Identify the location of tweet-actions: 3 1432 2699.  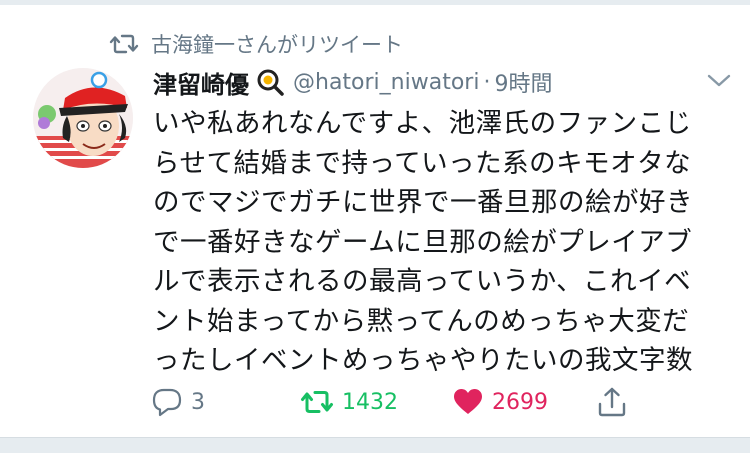
(375, 402).